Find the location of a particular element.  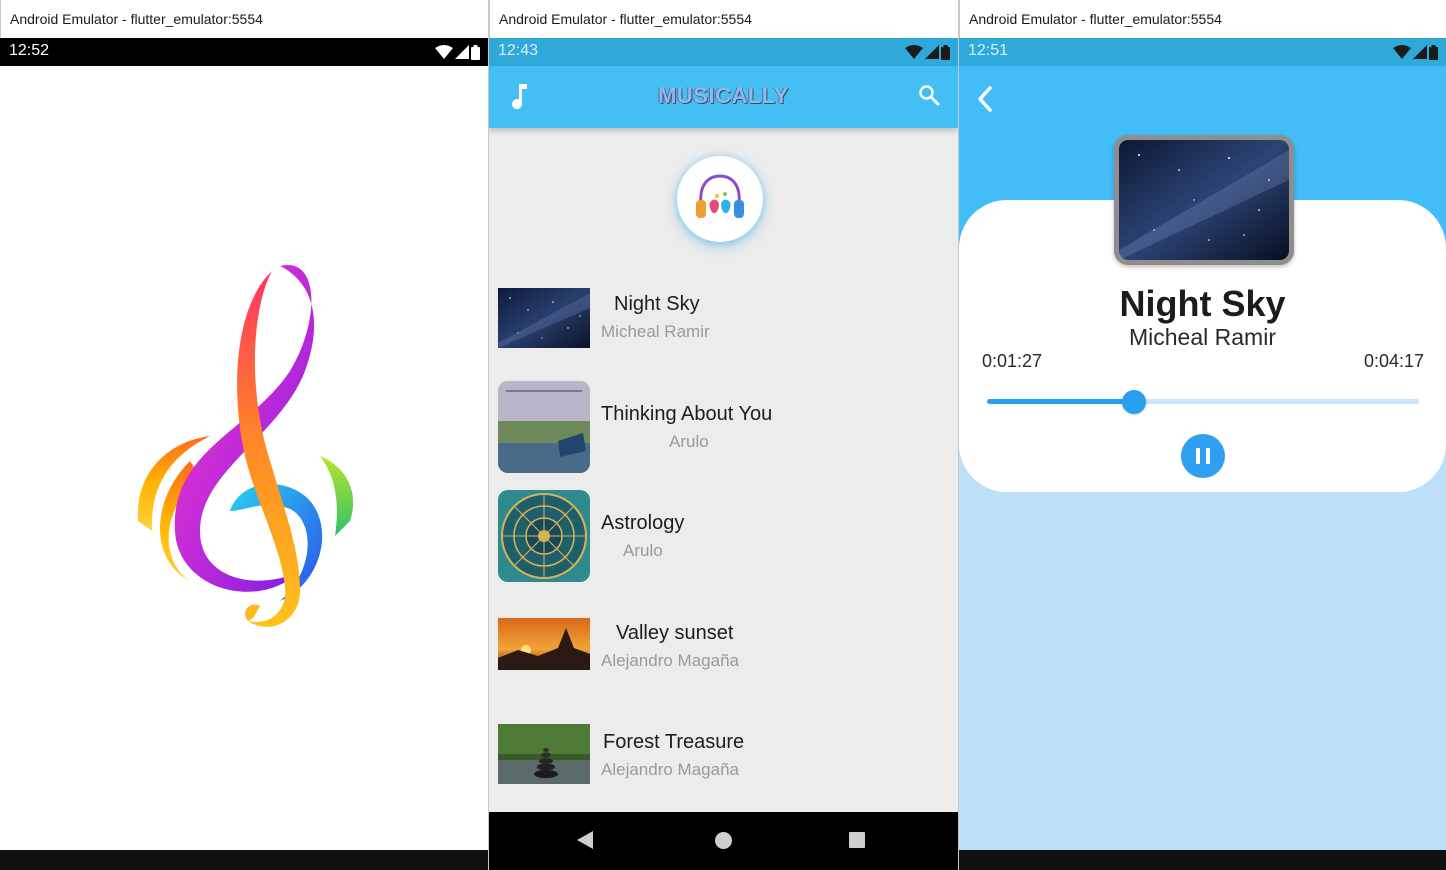

now-playing-artist: Micheal Ramir is located at coordinates (1202, 337).